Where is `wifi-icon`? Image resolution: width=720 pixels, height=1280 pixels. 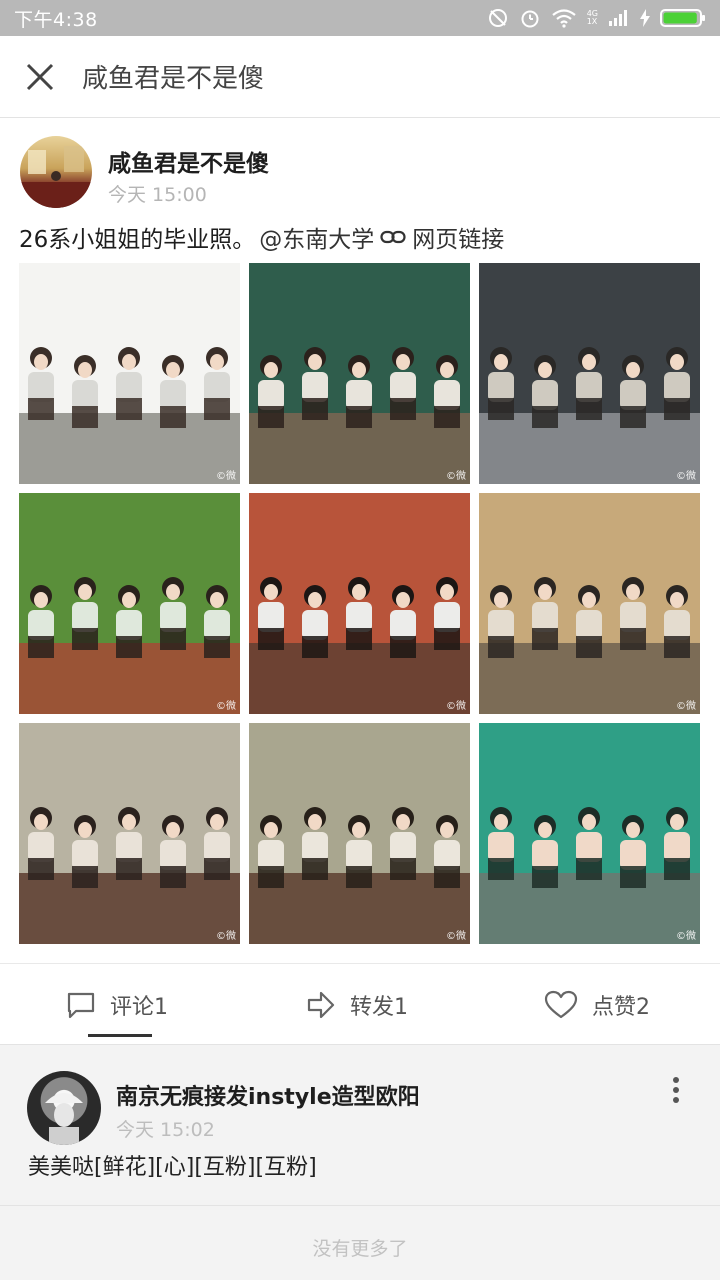 wifi-icon is located at coordinates (564, 18).